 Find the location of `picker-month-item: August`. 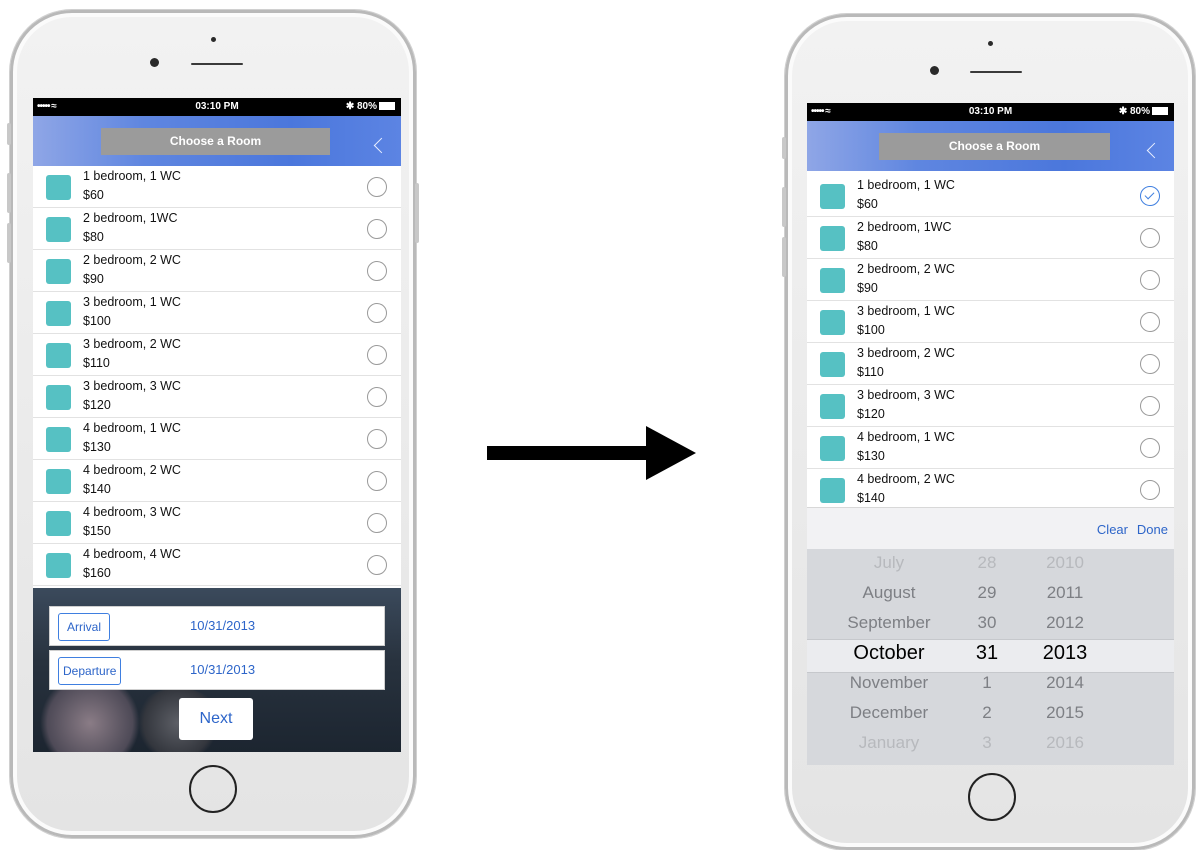

picker-month-item: August is located at coordinates (889, 593).